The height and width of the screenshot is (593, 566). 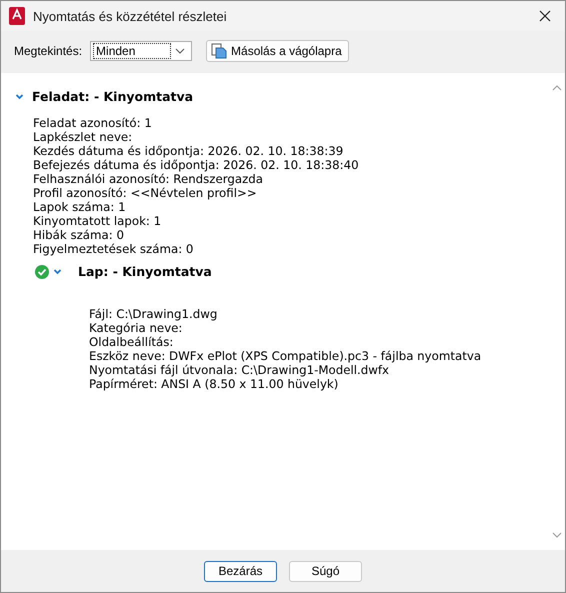 What do you see at coordinates (97, 221) in the screenshot?
I see `detail-line: Kinyomtatott lapok: 1` at bounding box center [97, 221].